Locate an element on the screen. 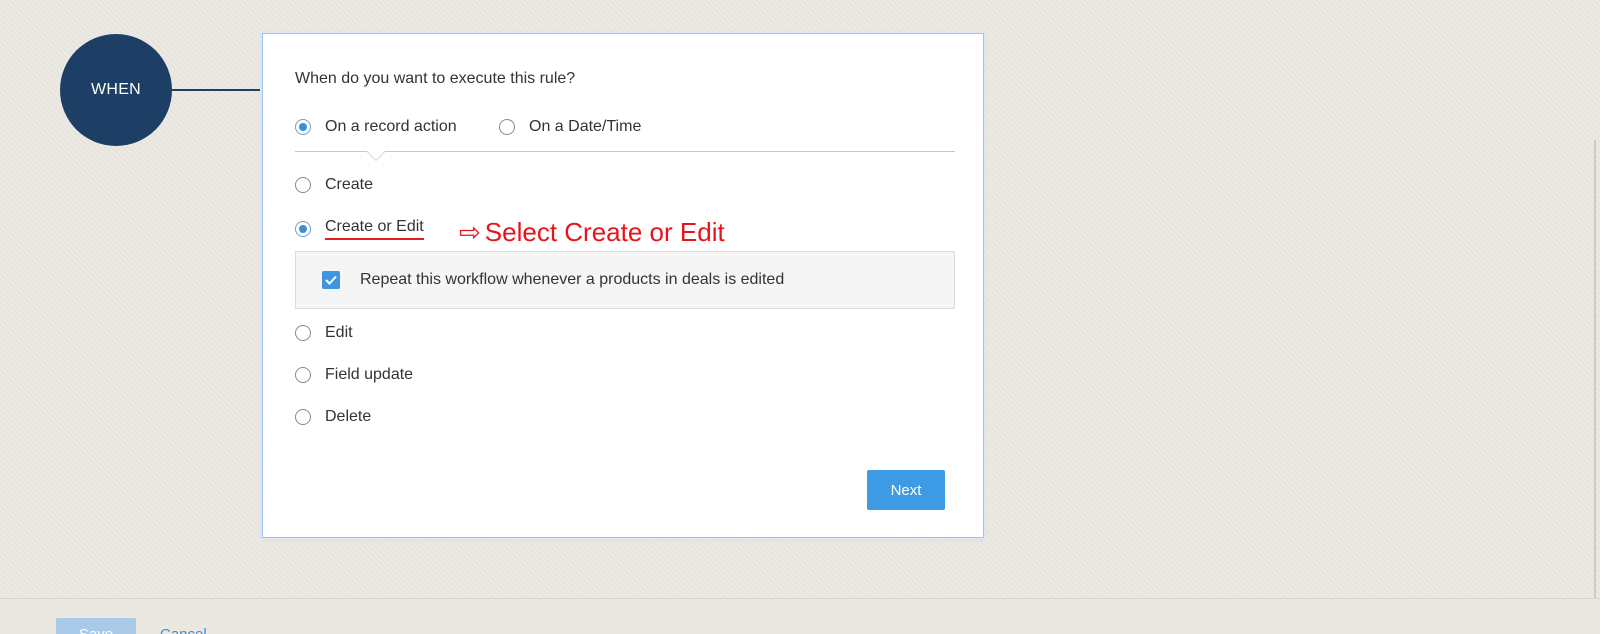  node-connector is located at coordinates (217, 90).